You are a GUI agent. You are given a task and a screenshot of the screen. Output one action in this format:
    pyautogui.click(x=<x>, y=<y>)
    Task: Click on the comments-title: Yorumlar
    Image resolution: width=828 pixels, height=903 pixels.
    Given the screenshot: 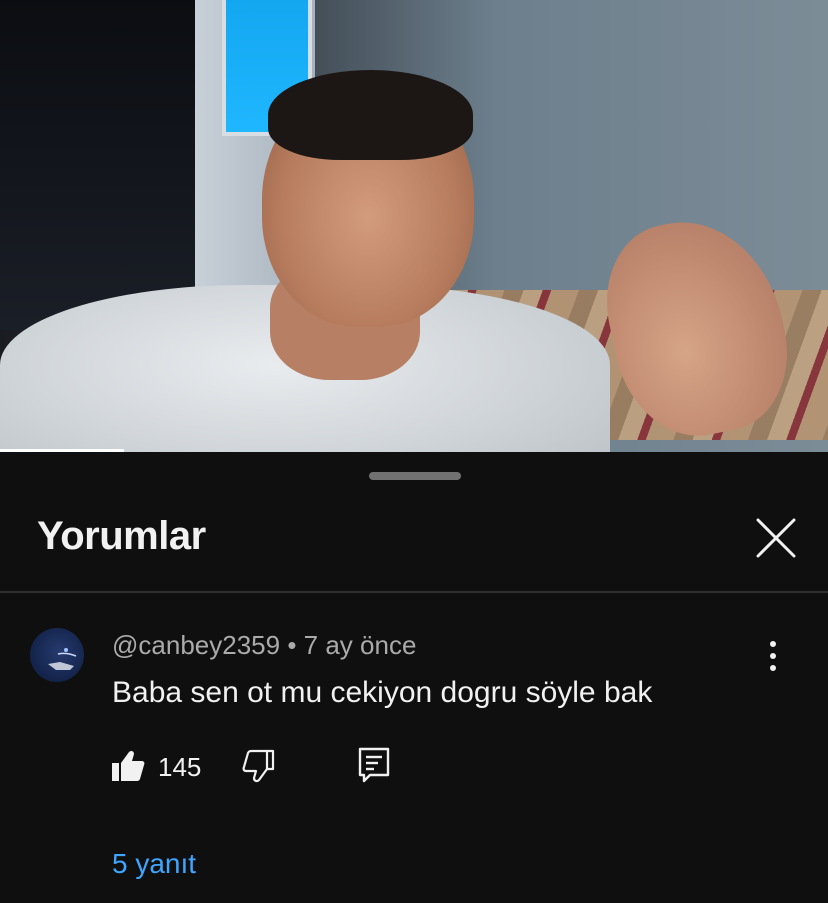 What is the action you would take?
    pyautogui.click(x=121, y=536)
    